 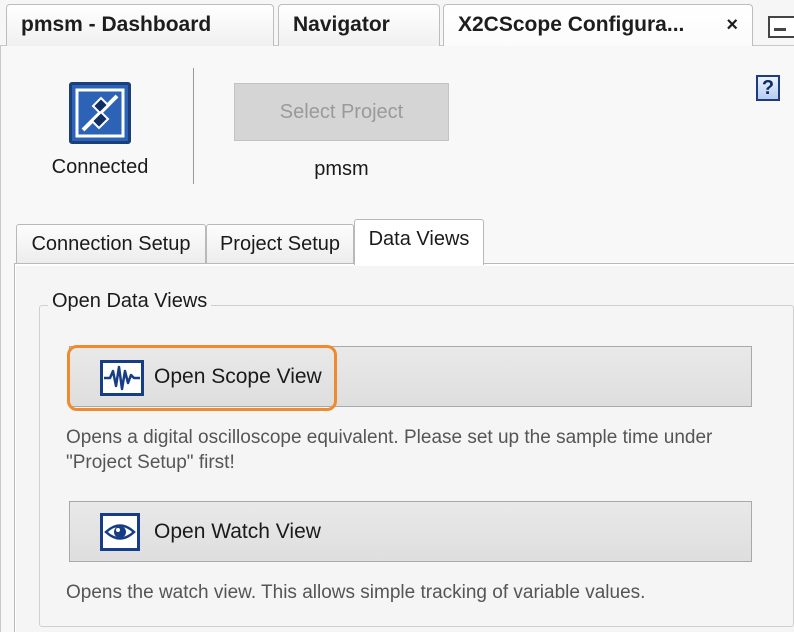 I want to click on tab-connection-setup: Connection Setup, so click(x=111, y=244).